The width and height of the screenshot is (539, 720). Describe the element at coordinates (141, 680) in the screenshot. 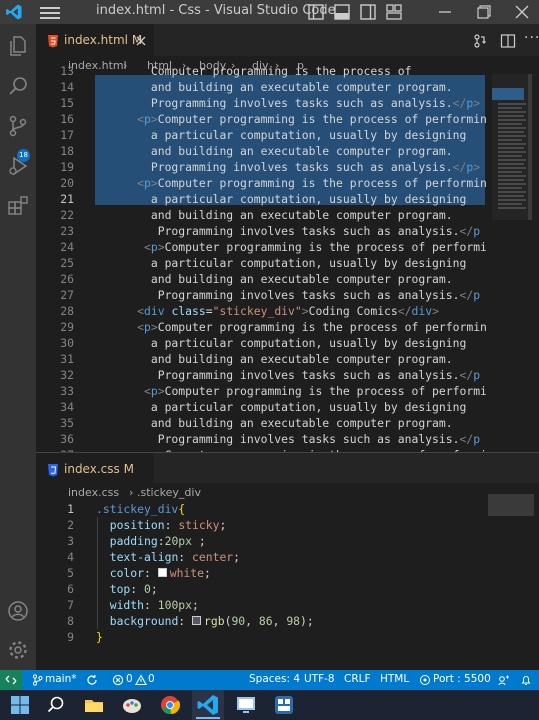

I see `warning-icon` at that location.